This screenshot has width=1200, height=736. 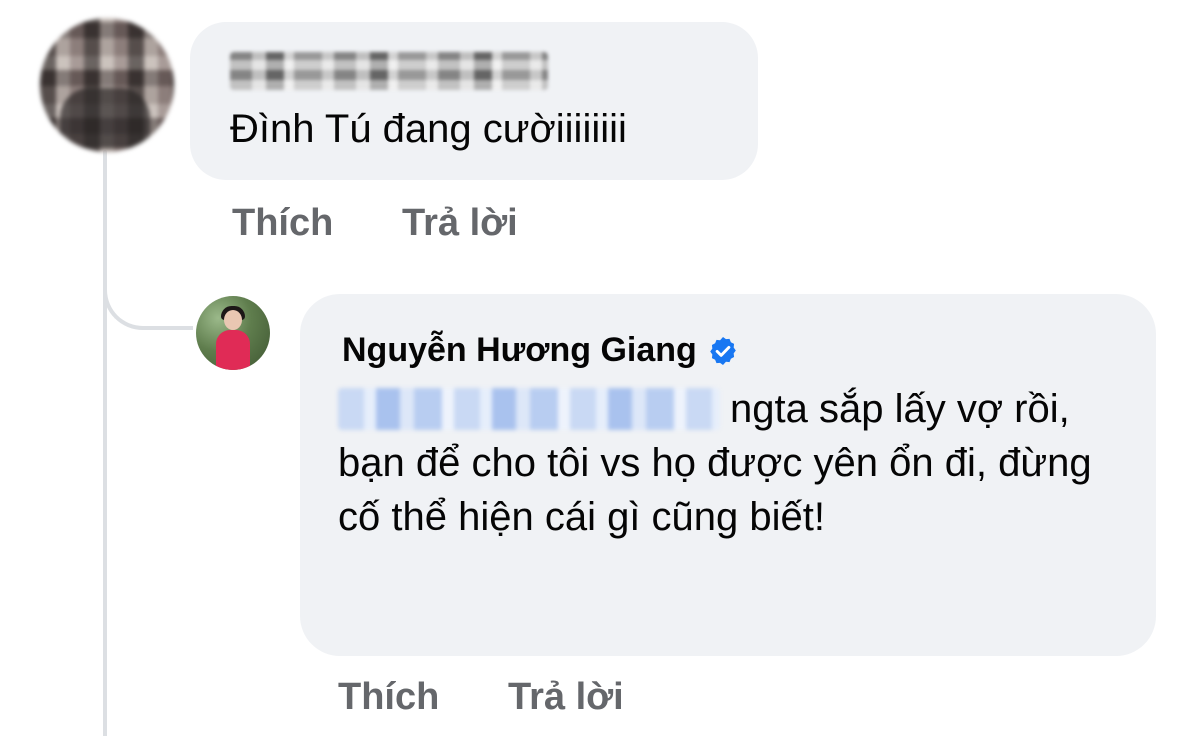 What do you see at coordinates (519, 350) in the screenshot?
I see `author-name-text: Nguyễn Hương Giang` at bounding box center [519, 350].